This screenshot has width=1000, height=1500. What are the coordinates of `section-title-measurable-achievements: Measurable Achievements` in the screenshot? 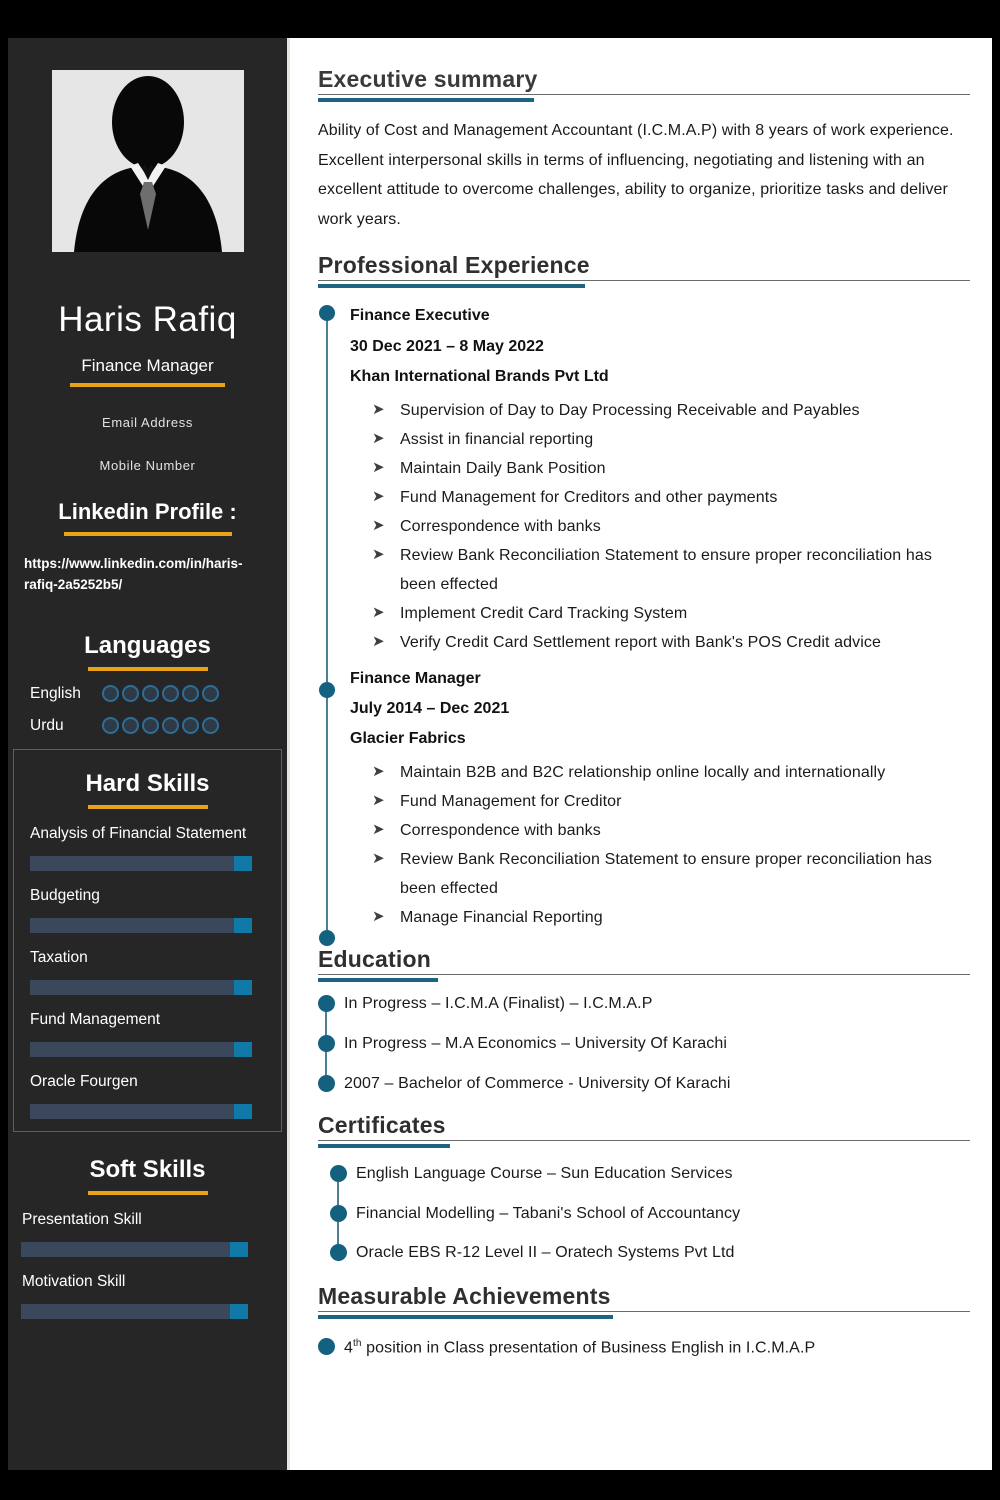 It's located at (464, 1296).